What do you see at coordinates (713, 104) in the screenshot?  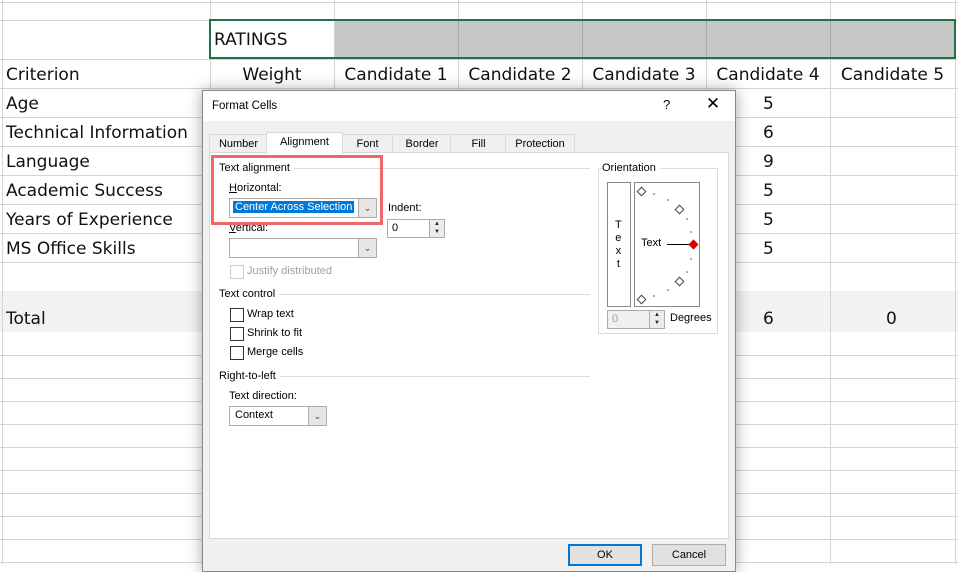 I see `close-icon: ✕` at bounding box center [713, 104].